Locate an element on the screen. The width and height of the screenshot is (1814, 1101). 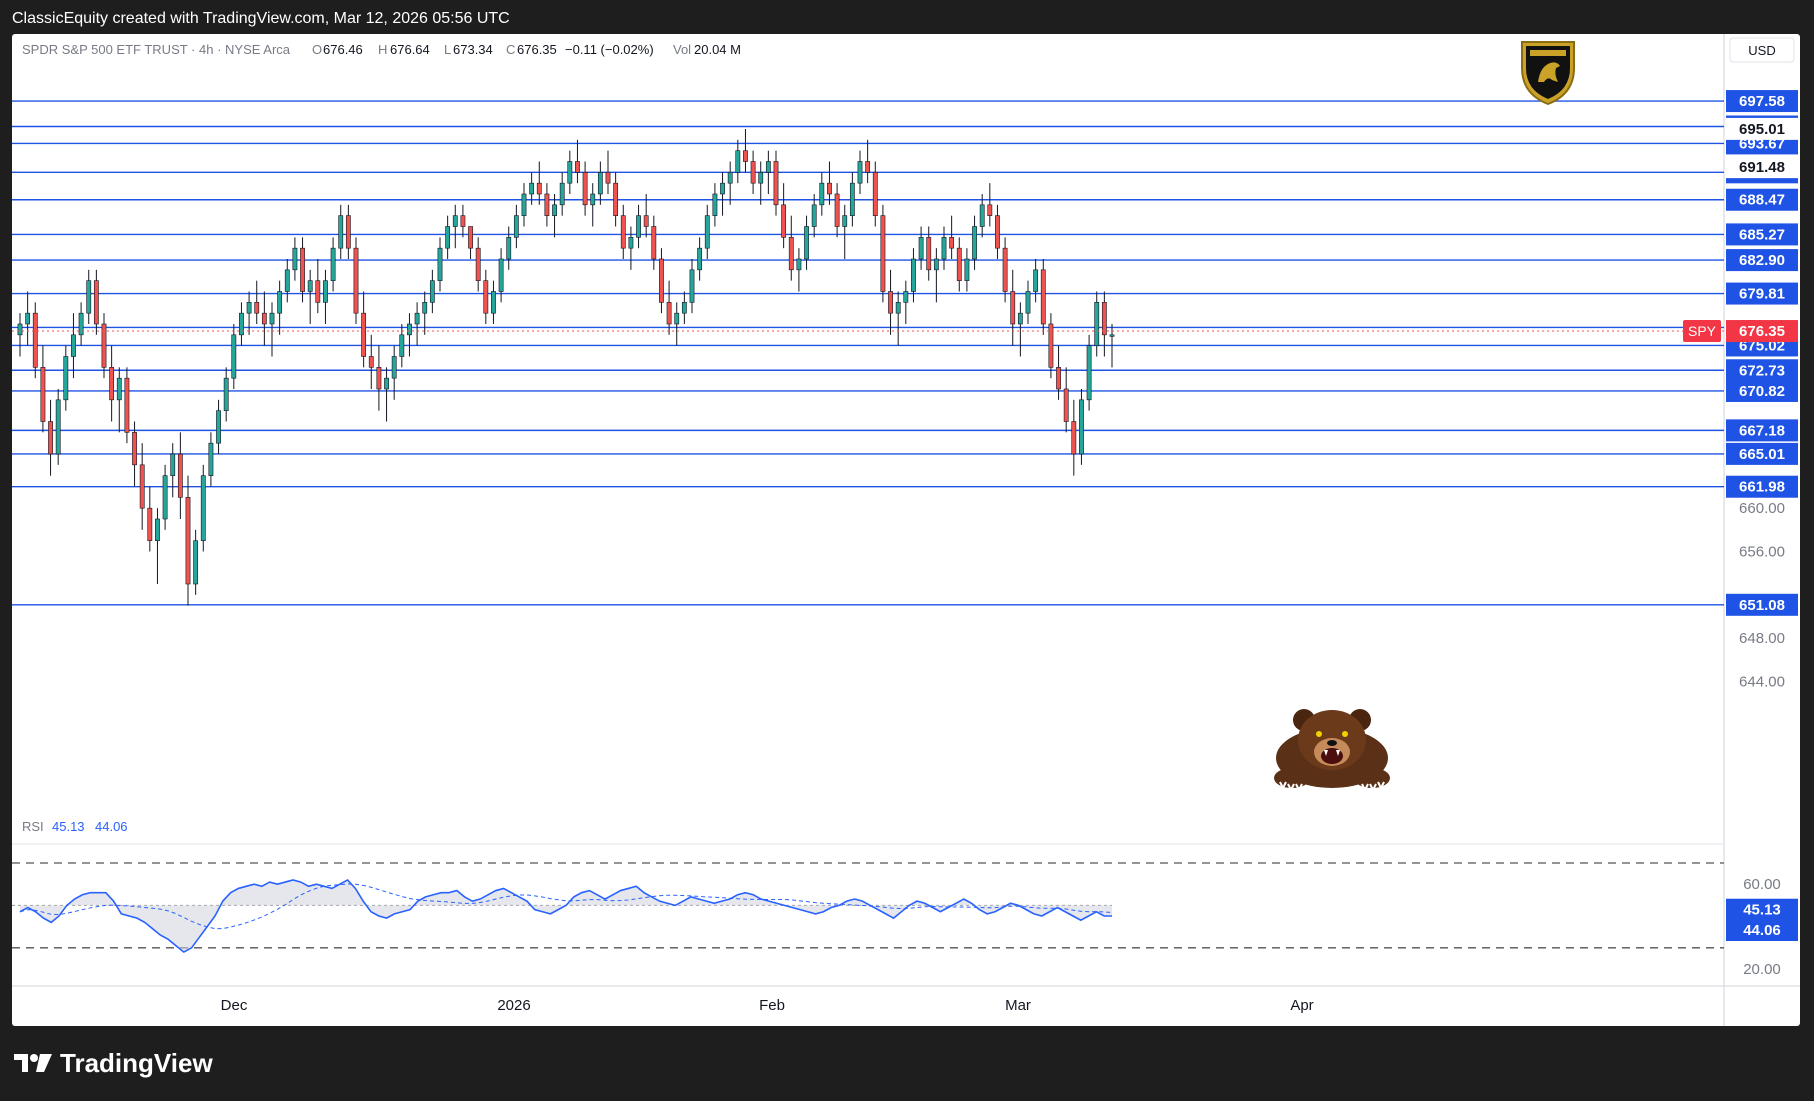
tradingview-logo-icon is located at coordinates (33, 1063).